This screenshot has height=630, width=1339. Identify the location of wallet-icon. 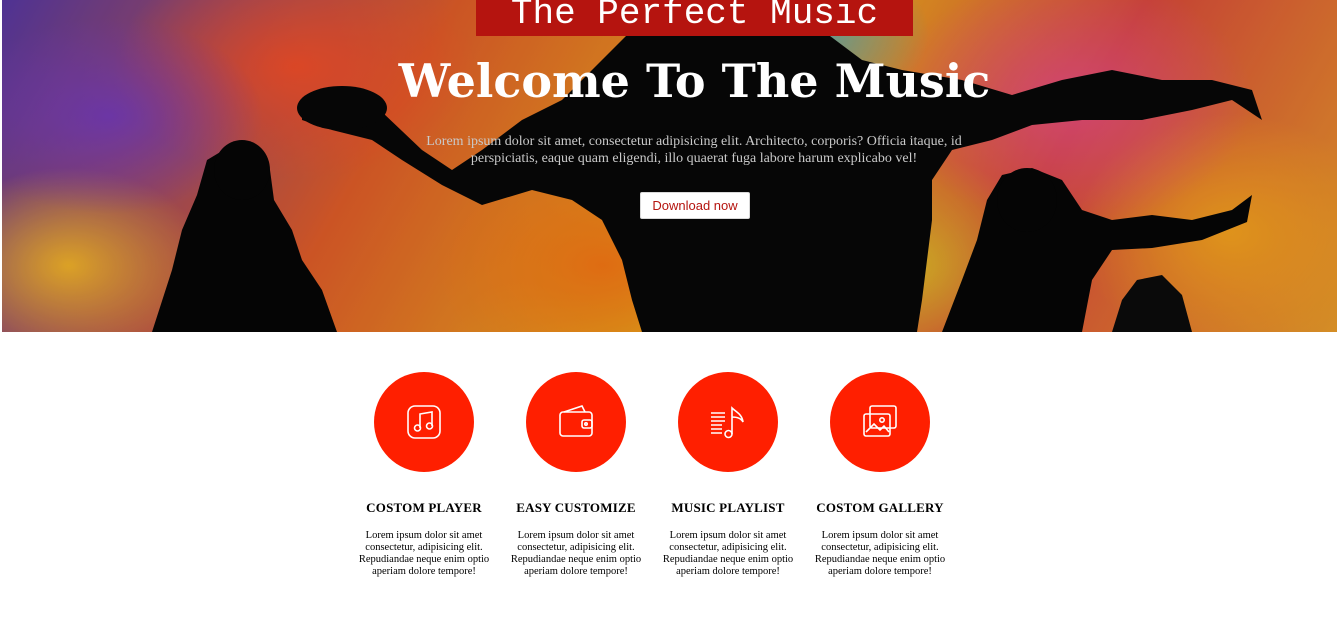
(576, 421).